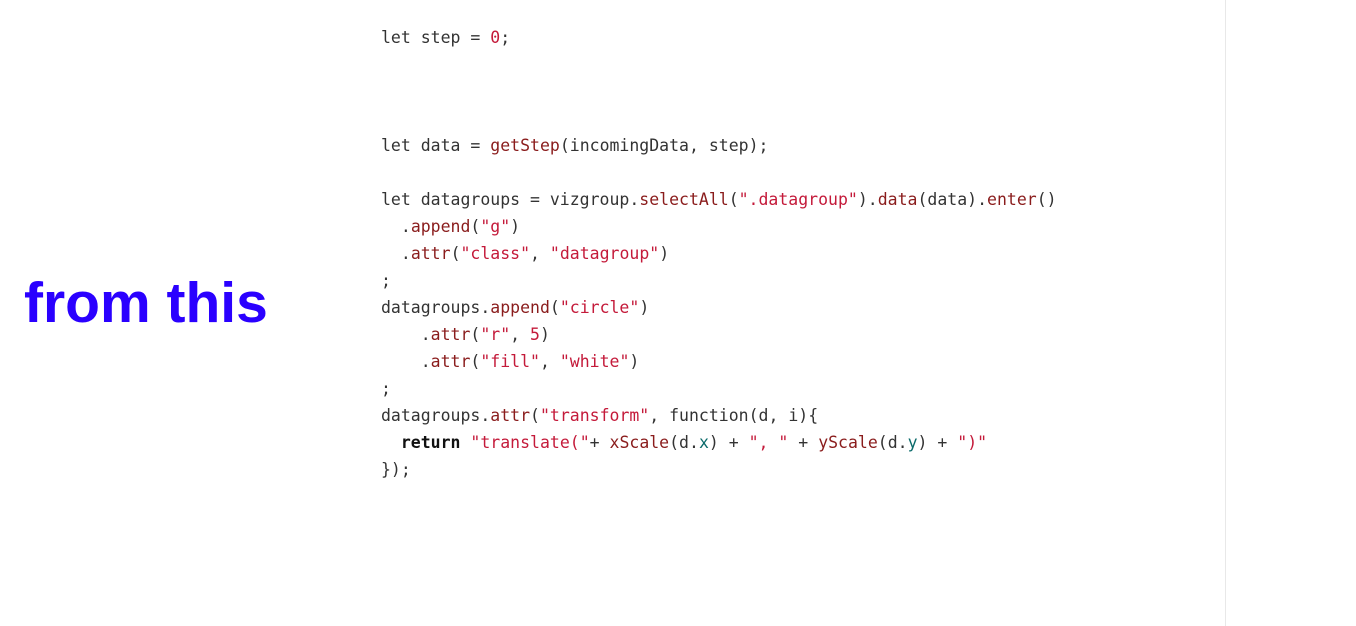 This screenshot has height=626, width=1356. I want to click on code-line: .append("g"), so click(450, 226).